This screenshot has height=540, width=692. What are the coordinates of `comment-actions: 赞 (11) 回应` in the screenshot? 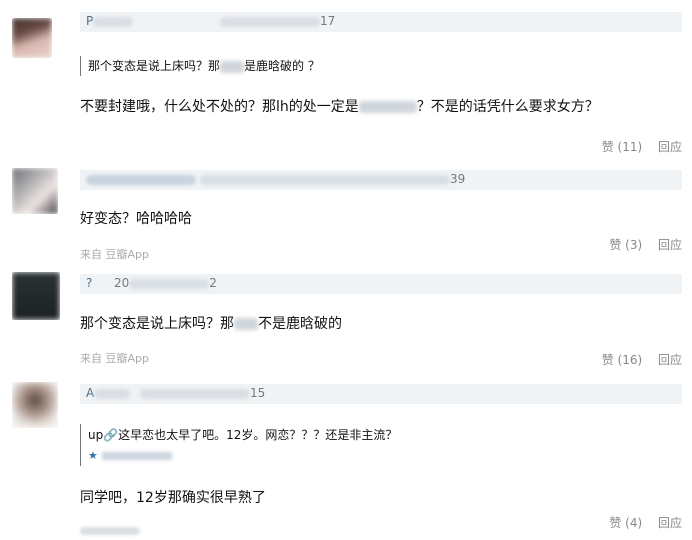 It's located at (636, 146).